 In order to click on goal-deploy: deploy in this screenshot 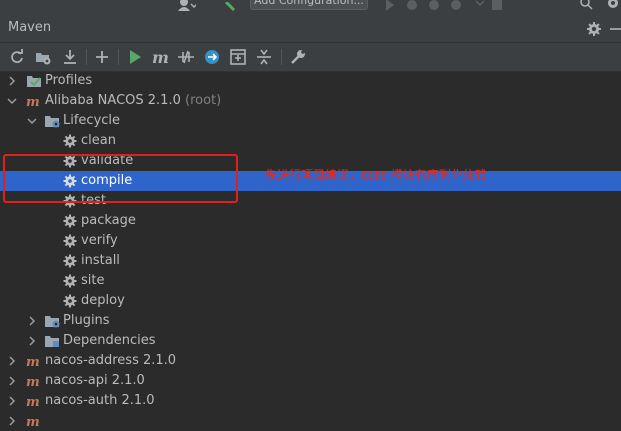, I will do `click(310, 301)`.